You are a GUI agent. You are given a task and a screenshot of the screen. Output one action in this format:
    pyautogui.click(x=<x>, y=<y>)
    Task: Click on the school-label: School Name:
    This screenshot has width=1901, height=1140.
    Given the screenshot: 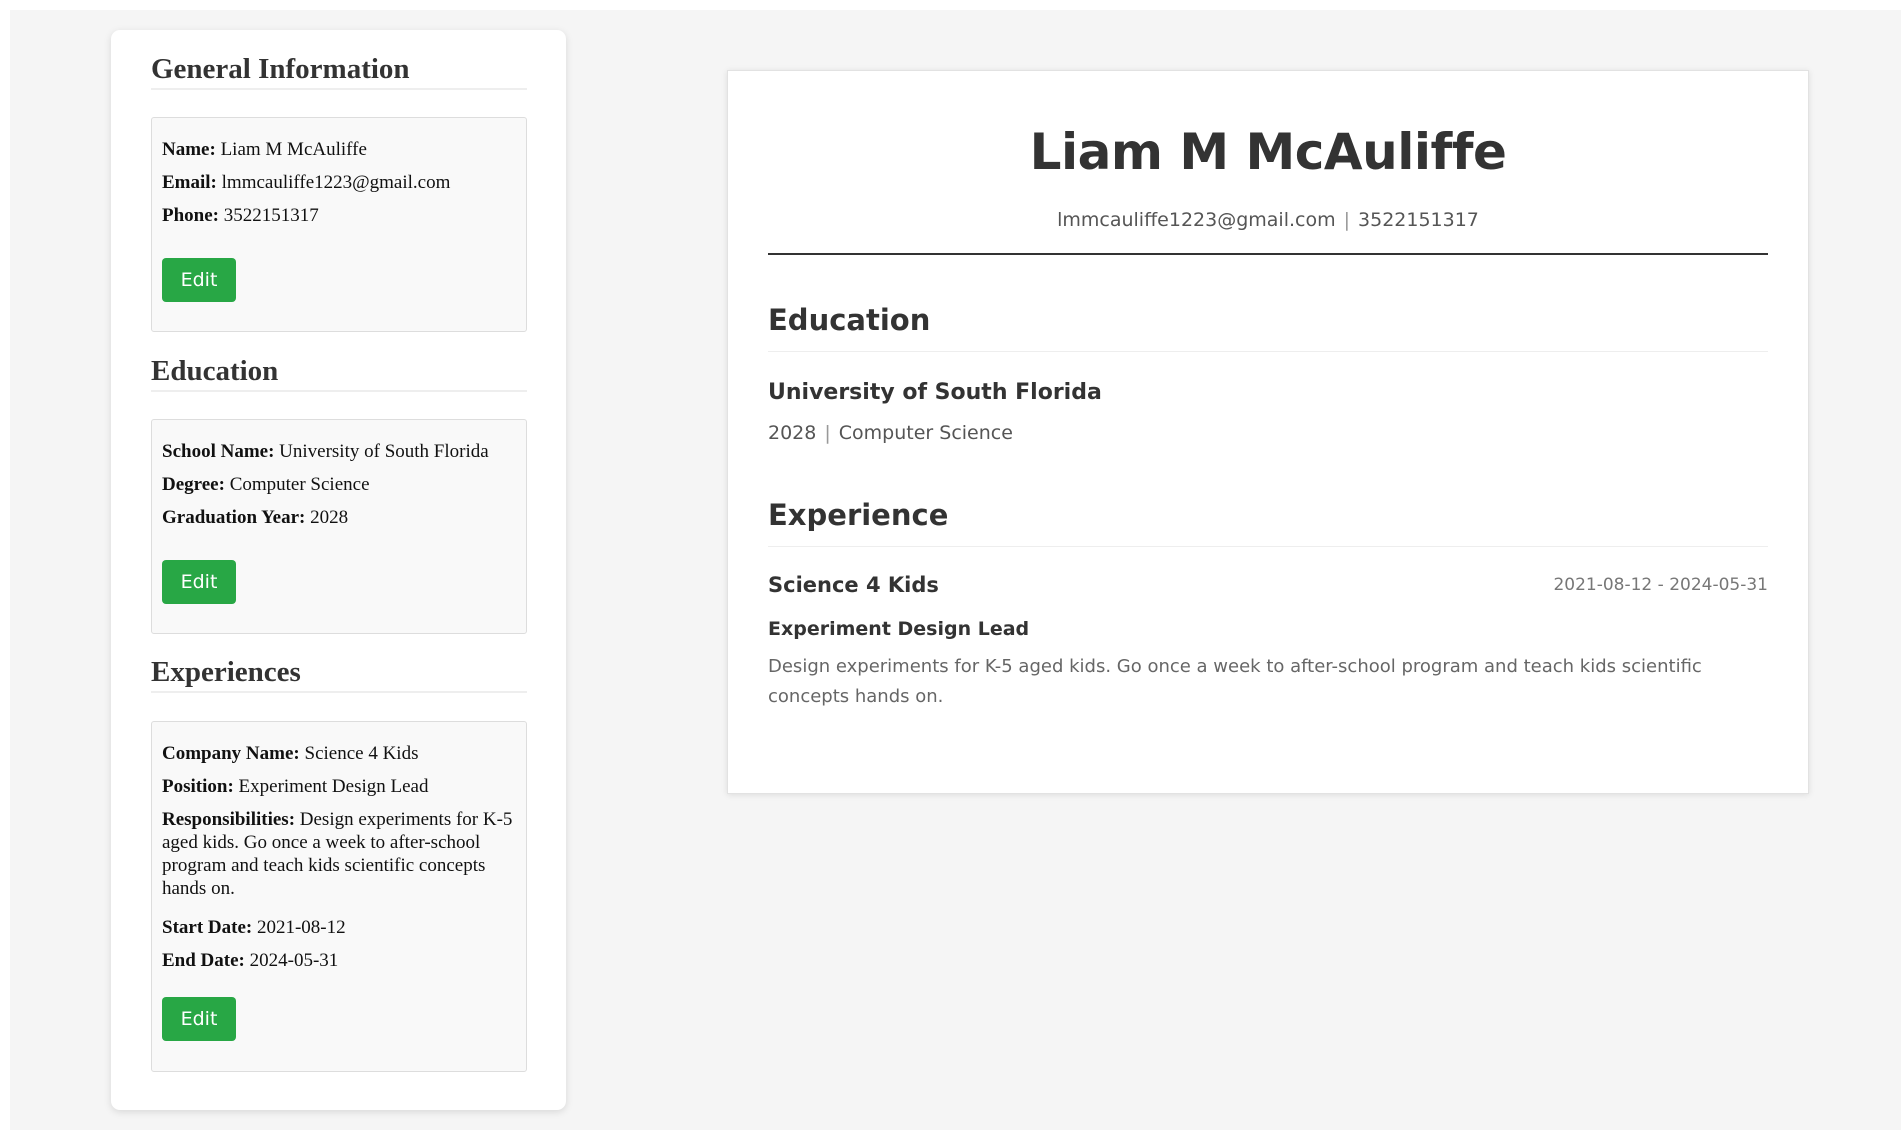 What is the action you would take?
    pyautogui.click(x=218, y=451)
    